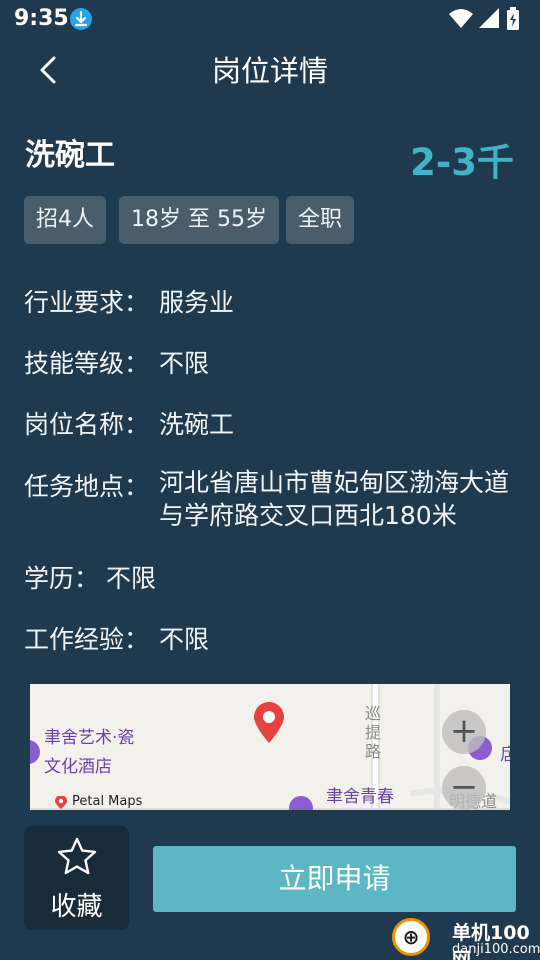 The height and width of the screenshot is (960, 540). I want to click on location-map: 聿舍艺术·瓷文化酒店 聿舍青春 巡提路 明德道 扂 + − Petal Maps, so click(270, 747).